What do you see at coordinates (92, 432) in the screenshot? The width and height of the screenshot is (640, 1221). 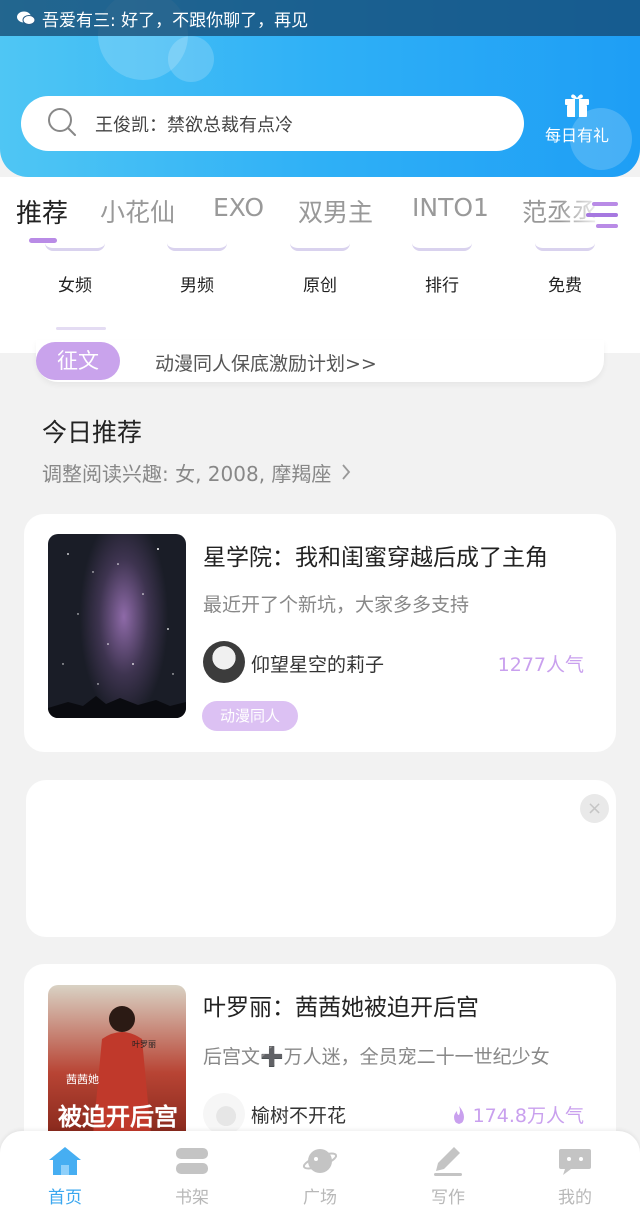 I see `section-title: 今日推荐` at bounding box center [92, 432].